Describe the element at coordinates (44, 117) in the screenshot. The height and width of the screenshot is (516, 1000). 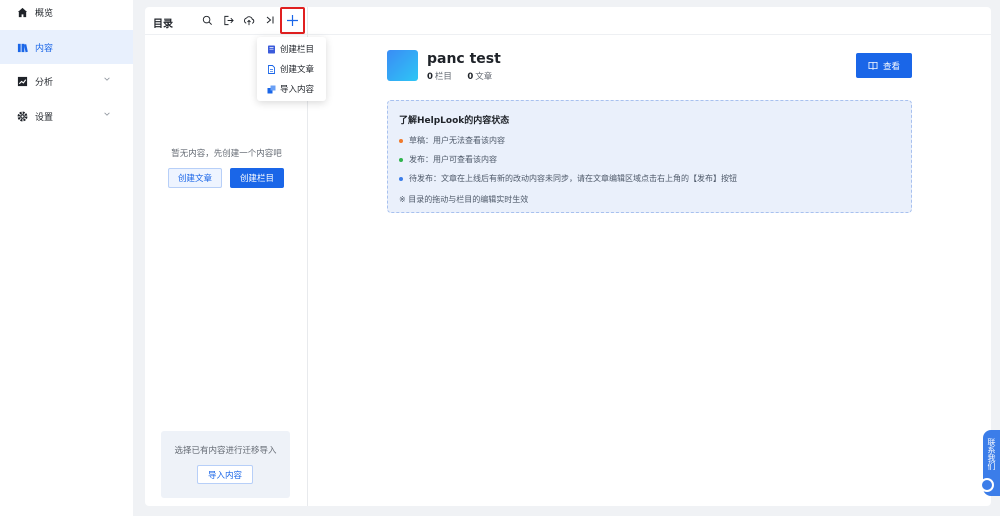
I see `sidebar-item-label: 设置` at that location.